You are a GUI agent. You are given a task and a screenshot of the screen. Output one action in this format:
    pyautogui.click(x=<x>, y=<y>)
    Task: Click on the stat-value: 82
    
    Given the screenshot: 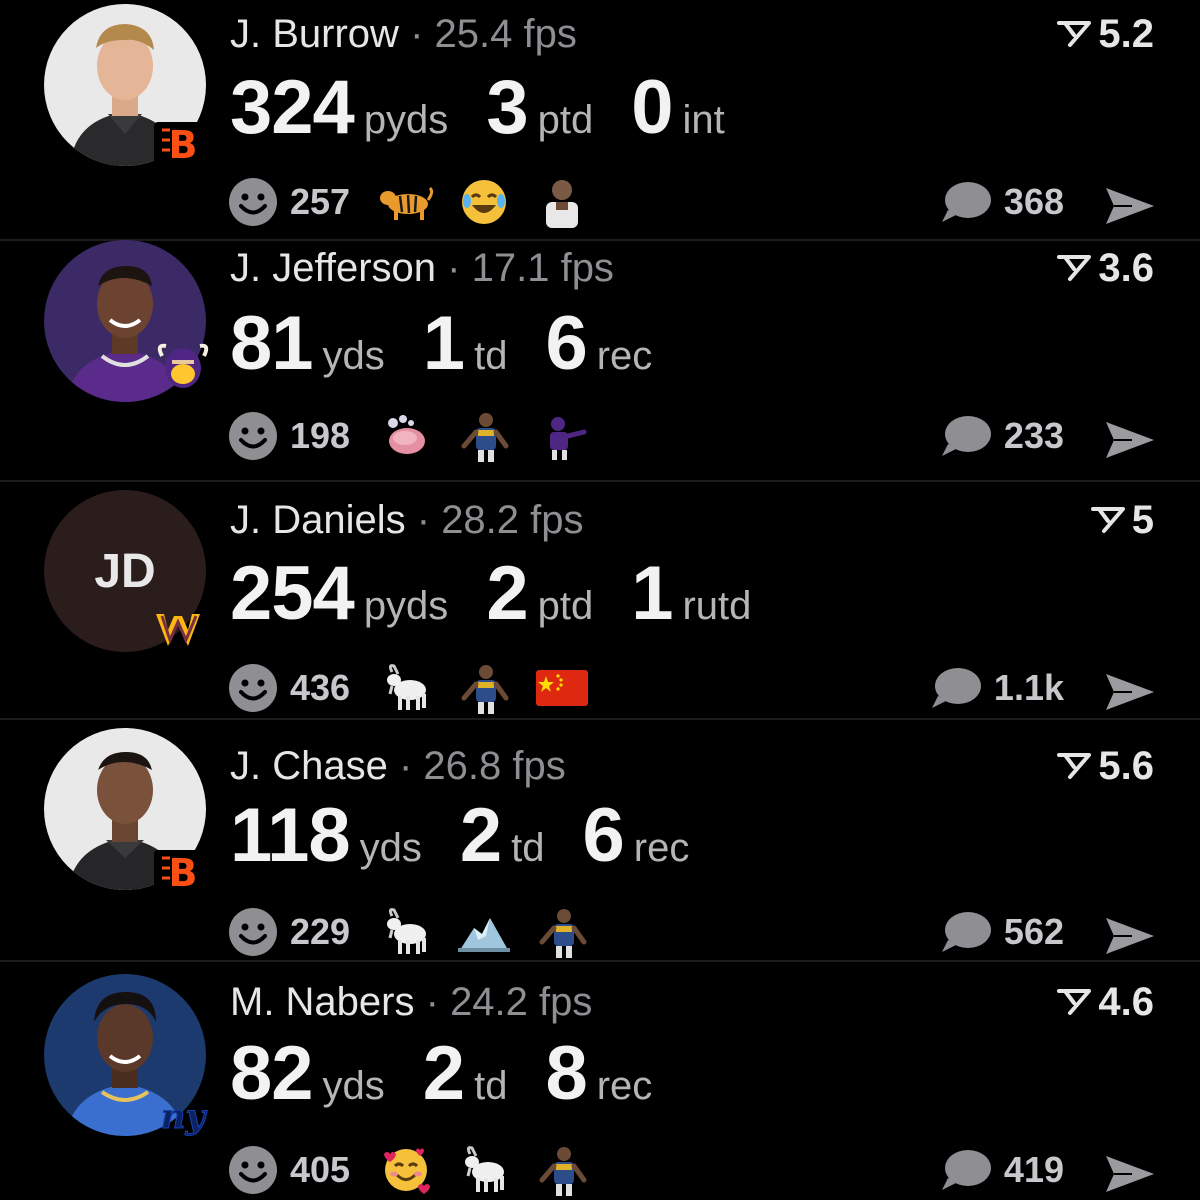 What is the action you would take?
    pyautogui.click(x=272, y=1073)
    